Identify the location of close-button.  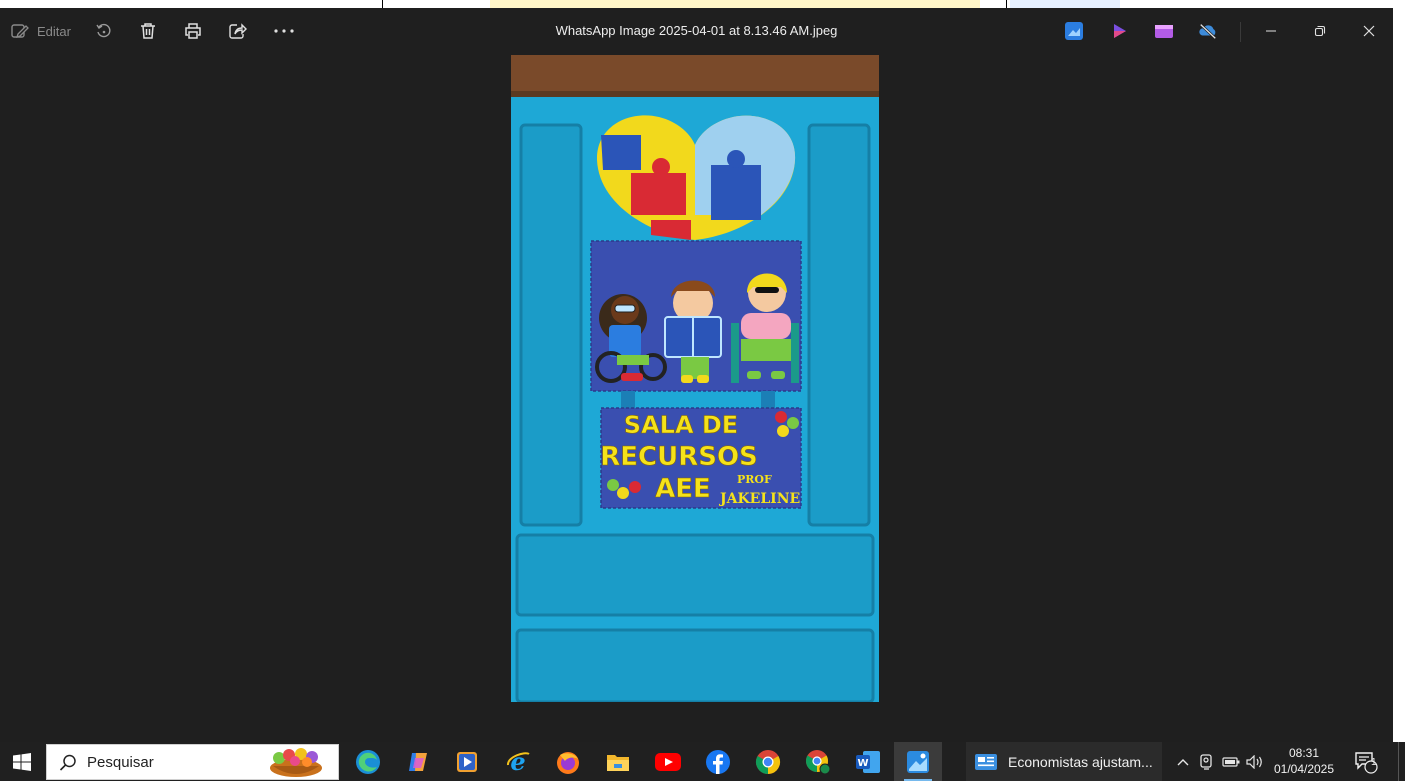
(1369, 31).